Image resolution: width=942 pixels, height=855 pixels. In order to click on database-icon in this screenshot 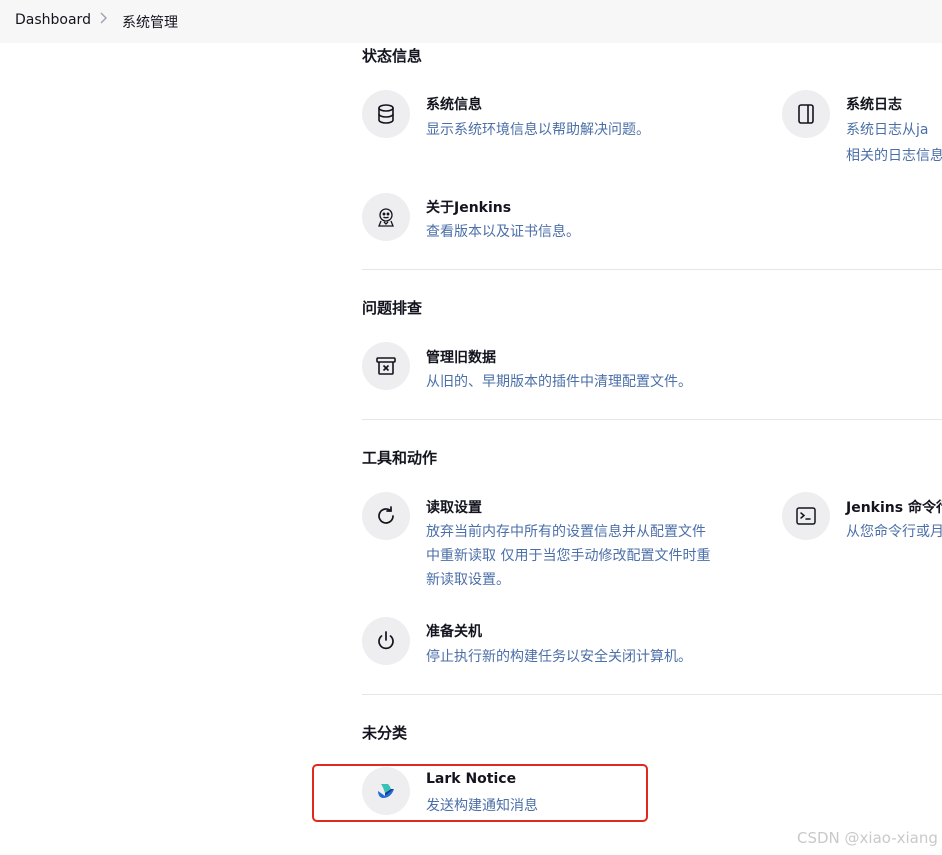, I will do `click(386, 114)`.